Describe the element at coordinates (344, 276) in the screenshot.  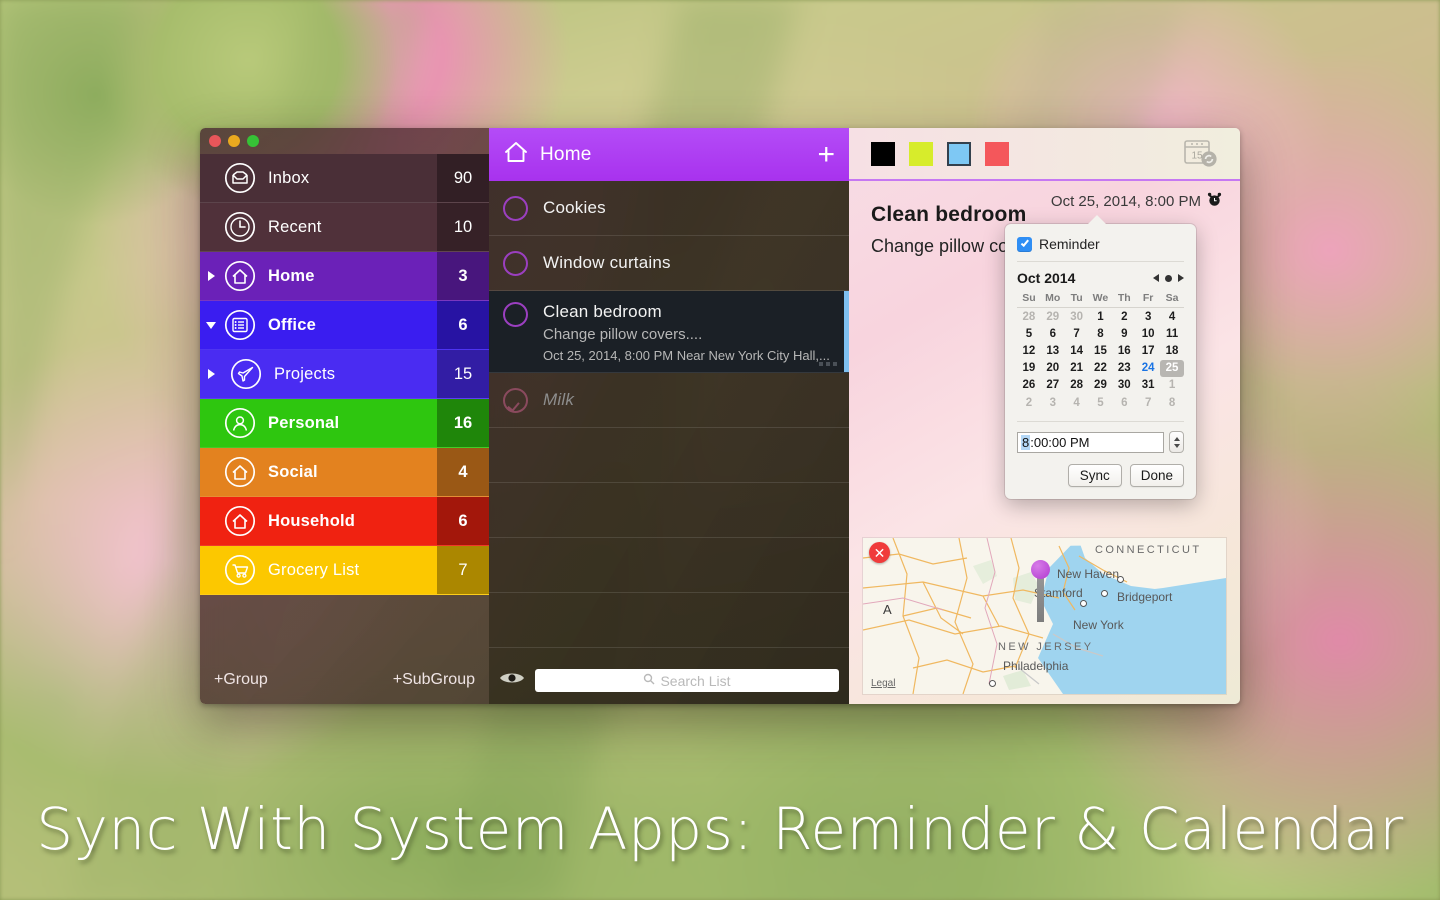
I see `sidebar-item-home: Home 3` at that location.